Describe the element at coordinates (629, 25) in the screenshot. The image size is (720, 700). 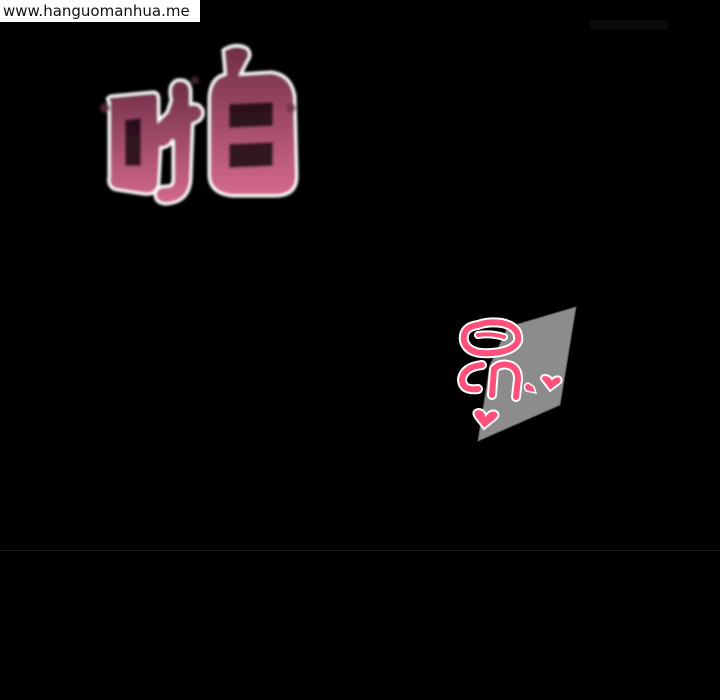
I see `faint-watermark` at that location.